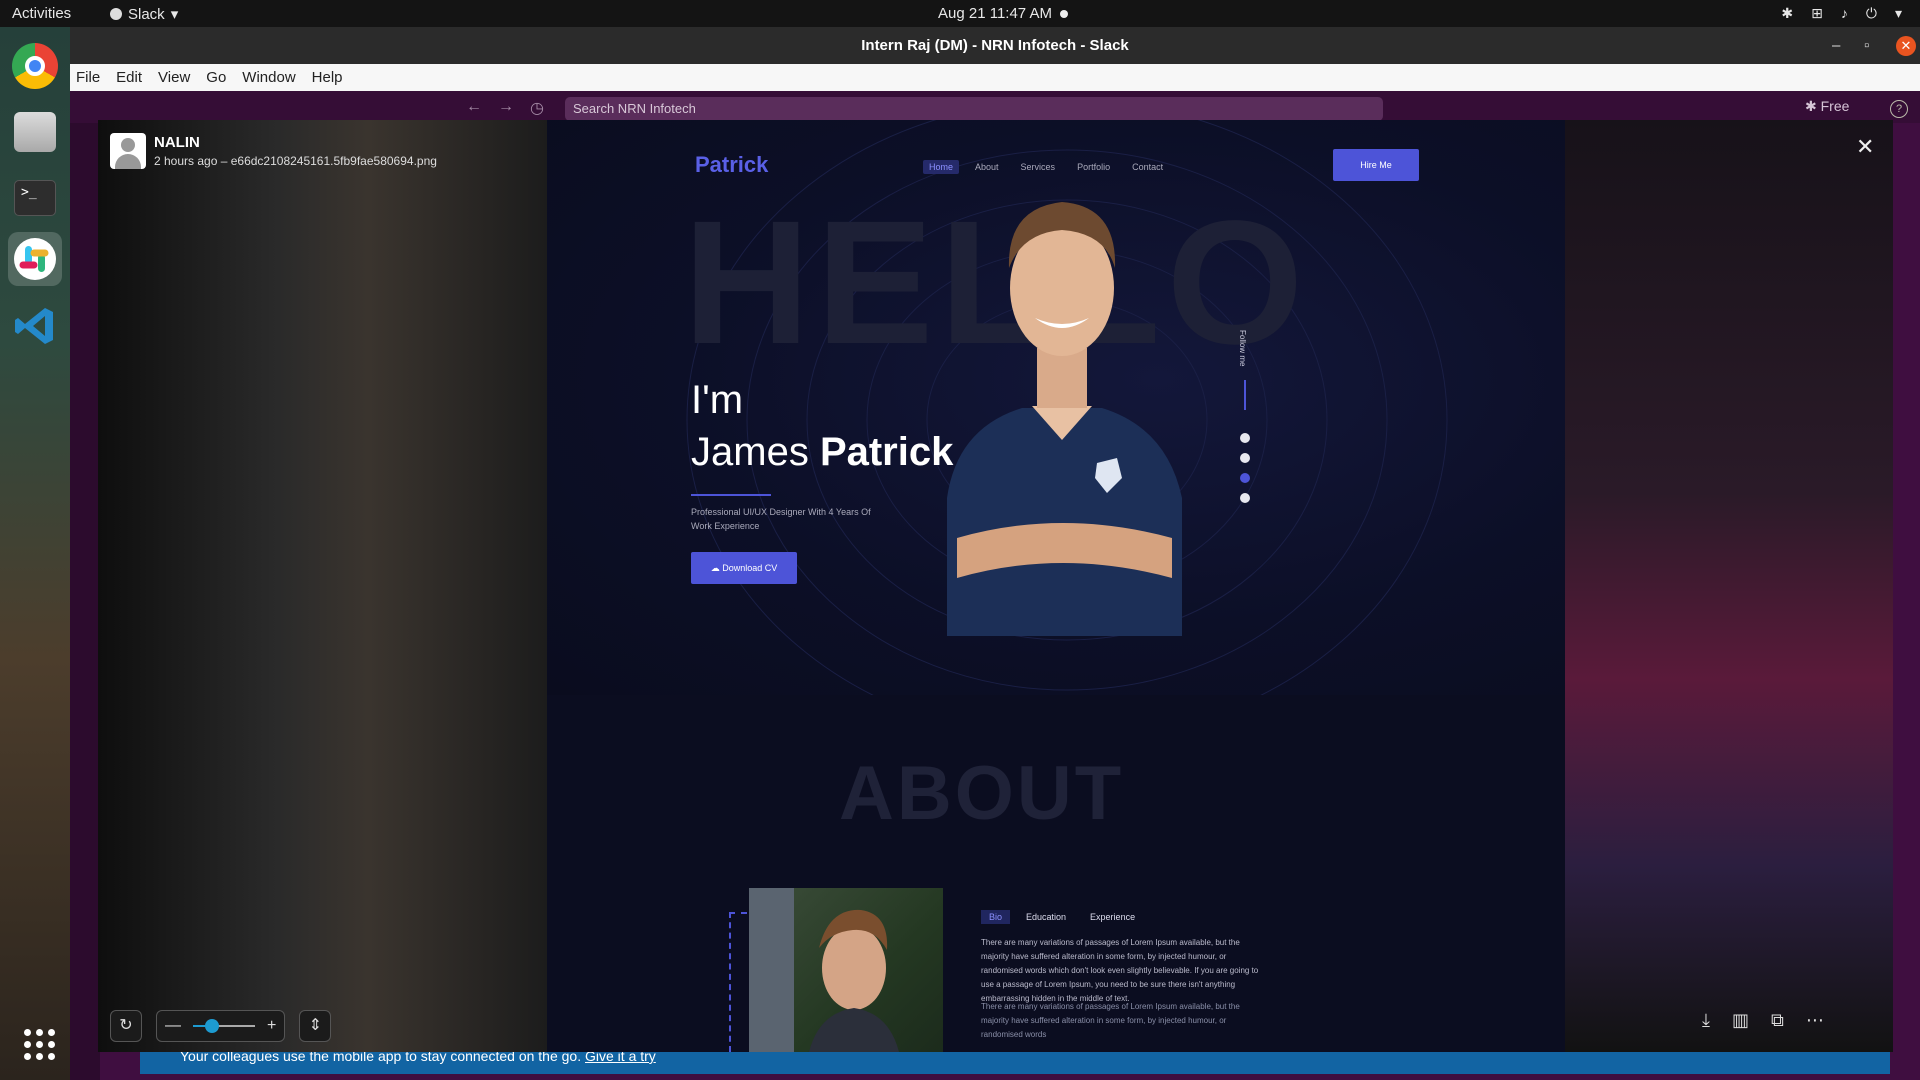  I want to click on hero-first-name: James, so click(750, 452).